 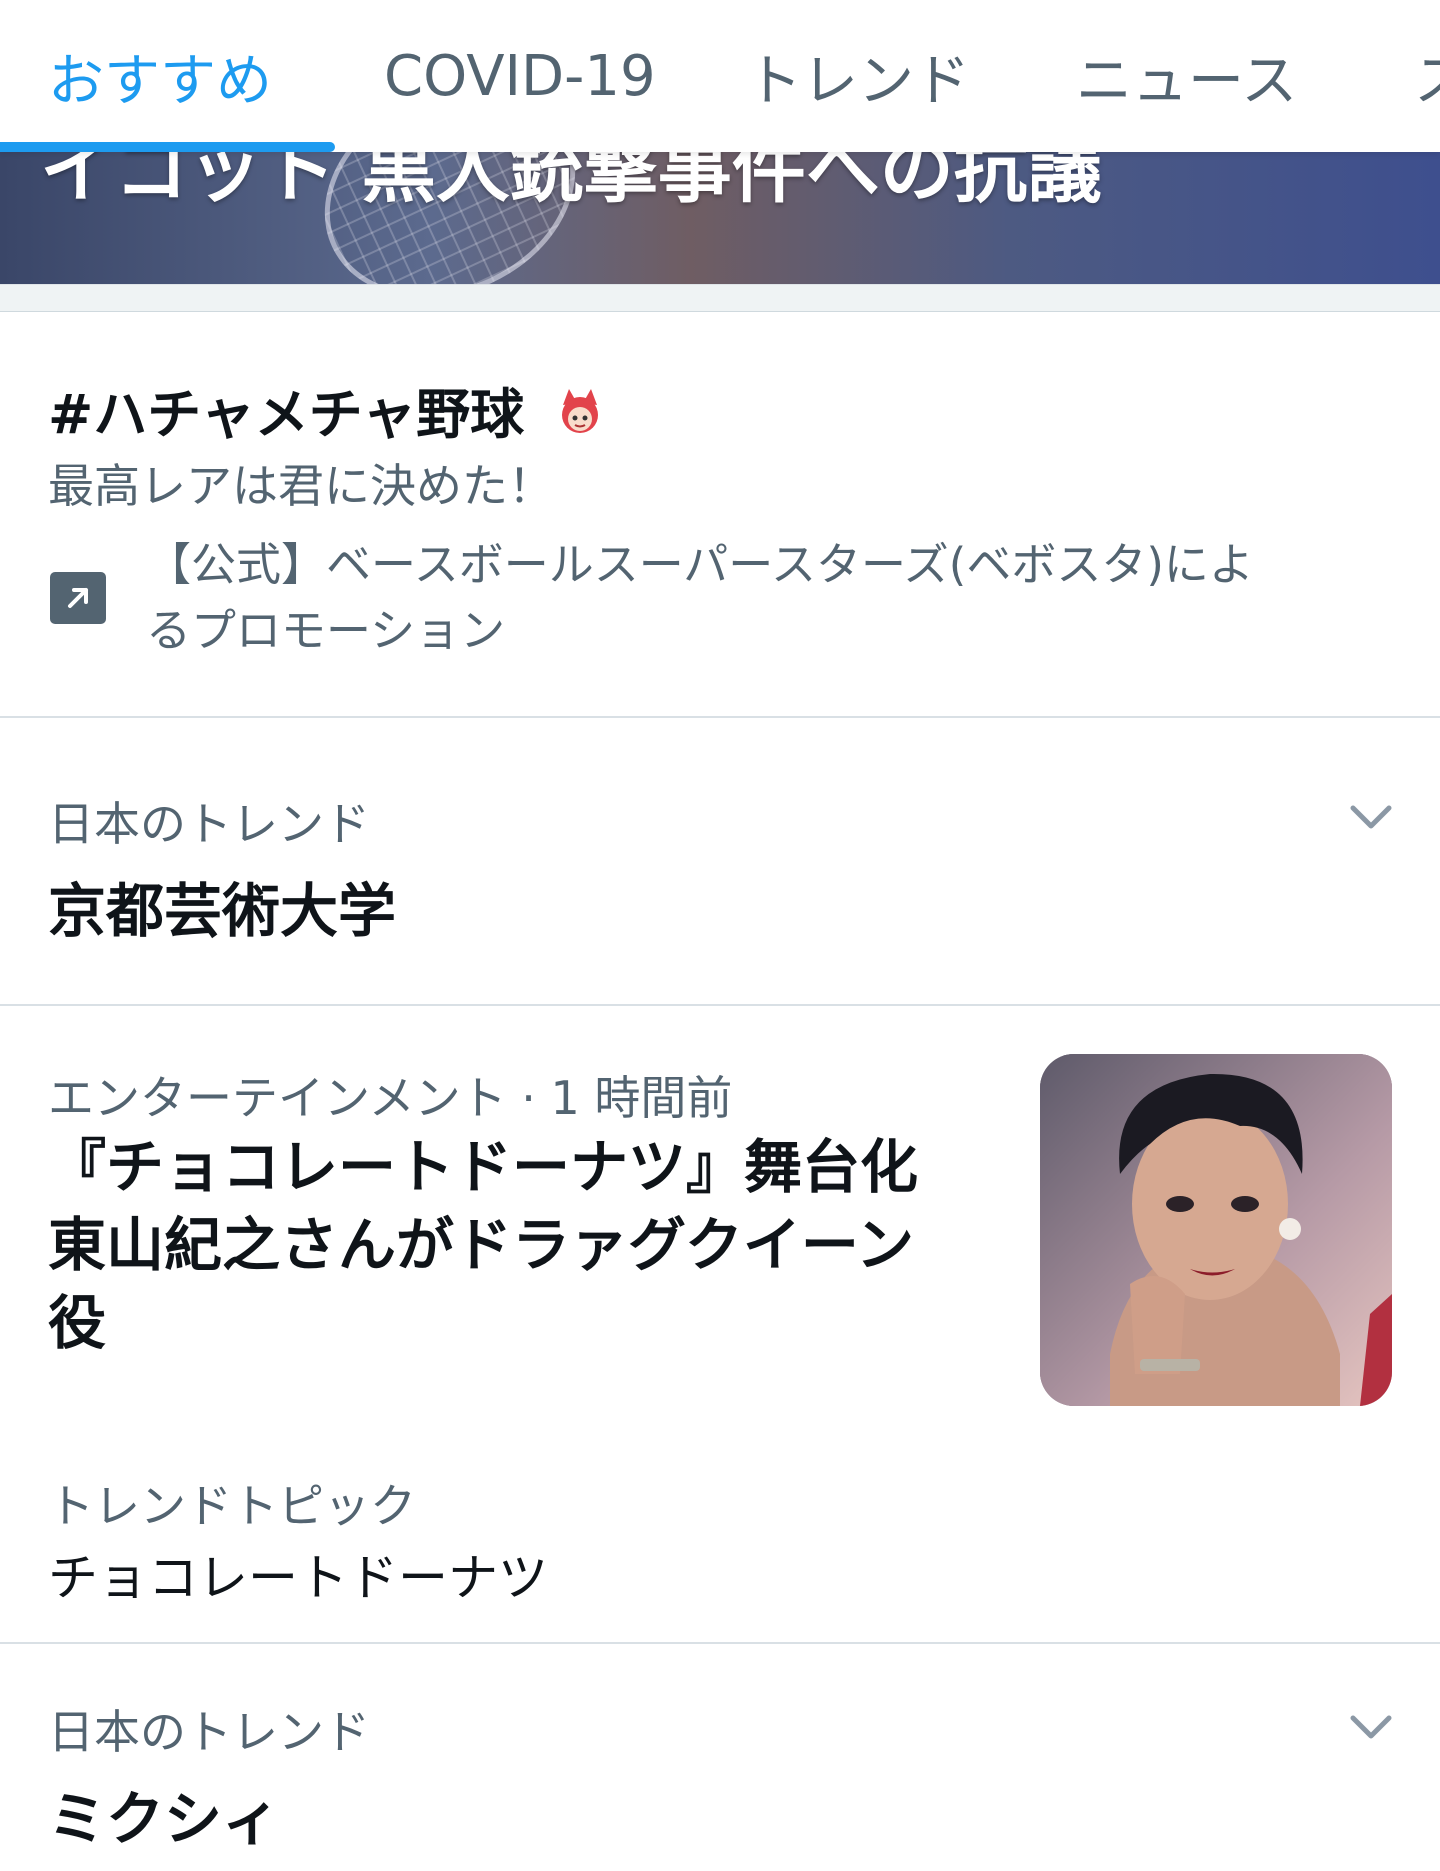 What do you see at coordinates (720, 298) in the screenshot?
I see `section-separator` at bounding box center [720, 298].